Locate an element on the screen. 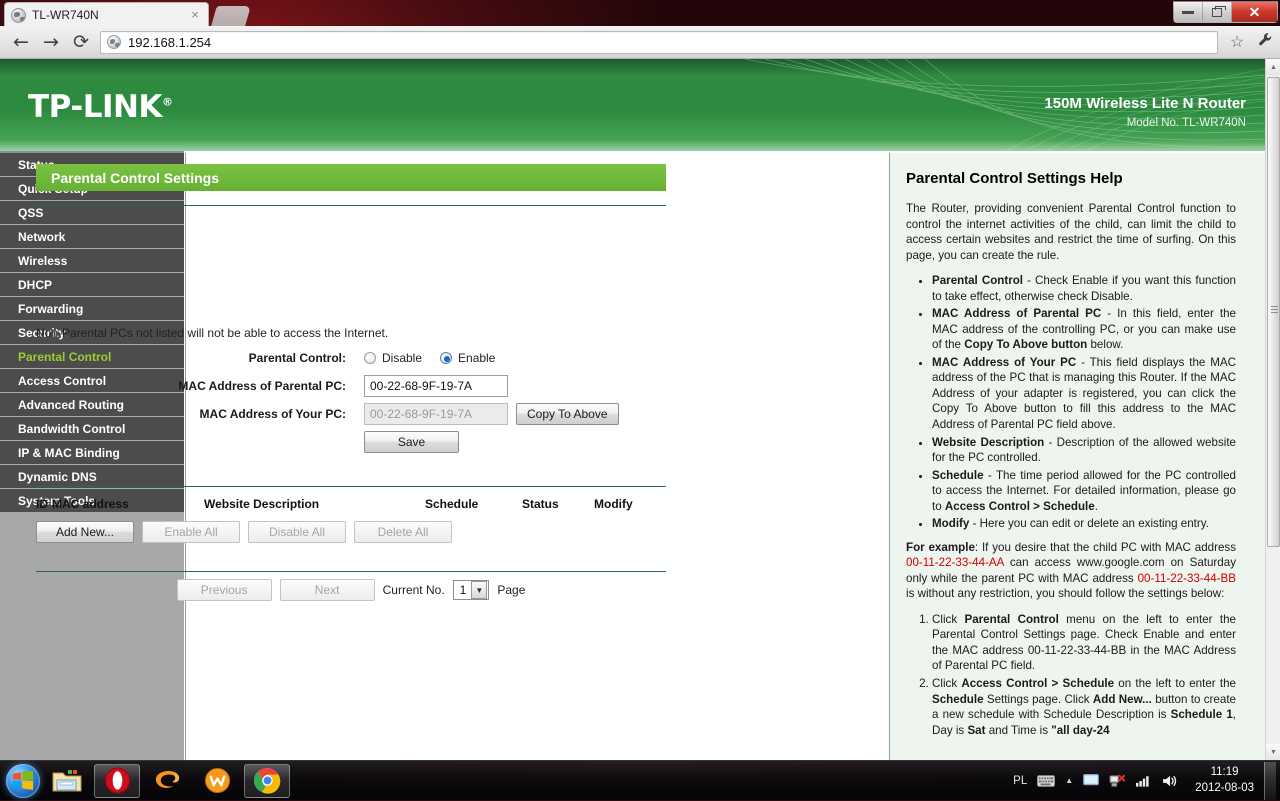  page-scrollbar: ▲ ▼ is located at coordinates (1272, 409).